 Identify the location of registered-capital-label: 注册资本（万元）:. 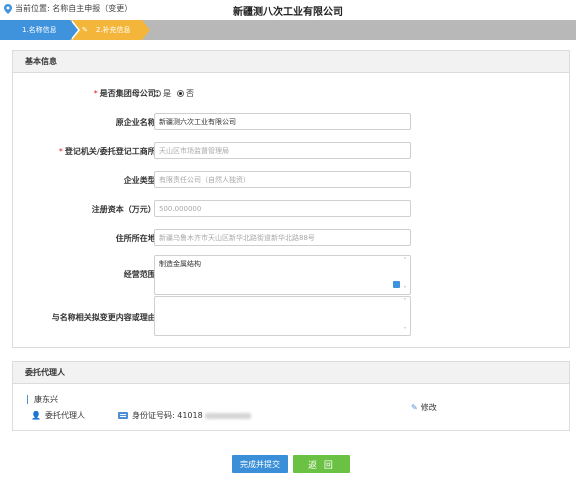
(125, 209).